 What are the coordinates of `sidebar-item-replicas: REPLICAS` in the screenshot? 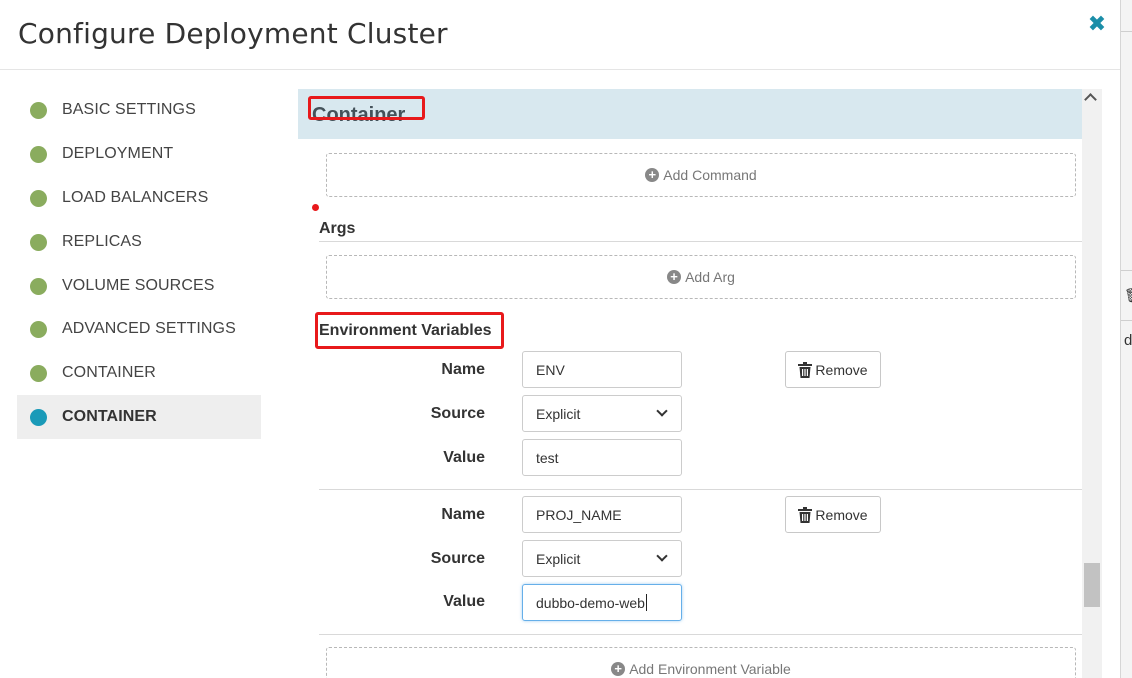 It's located at (139, 242).